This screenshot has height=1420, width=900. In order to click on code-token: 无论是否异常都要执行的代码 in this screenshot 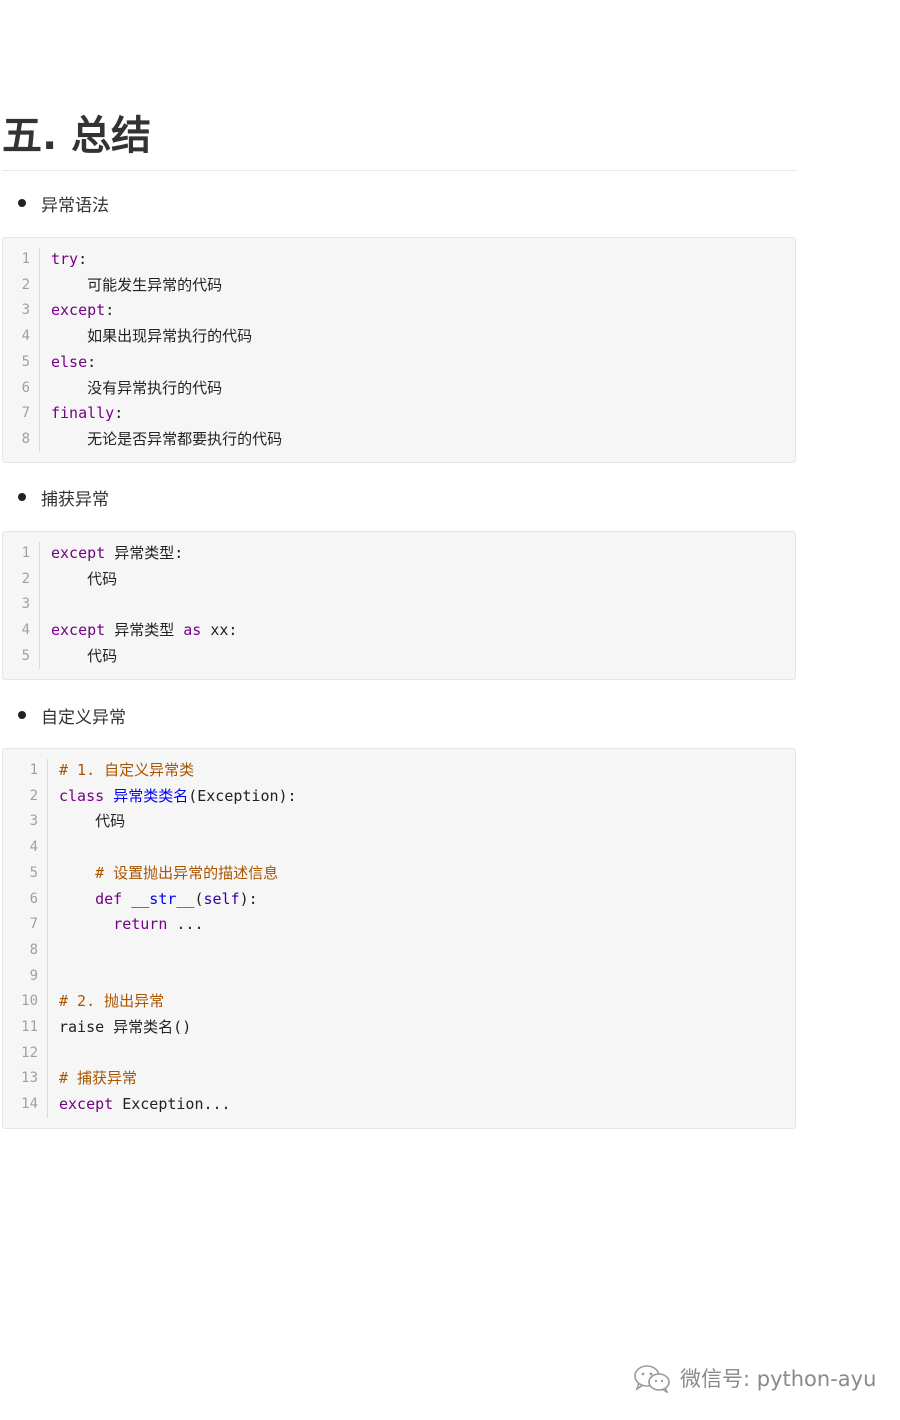, I will do `click(167, 438)`.